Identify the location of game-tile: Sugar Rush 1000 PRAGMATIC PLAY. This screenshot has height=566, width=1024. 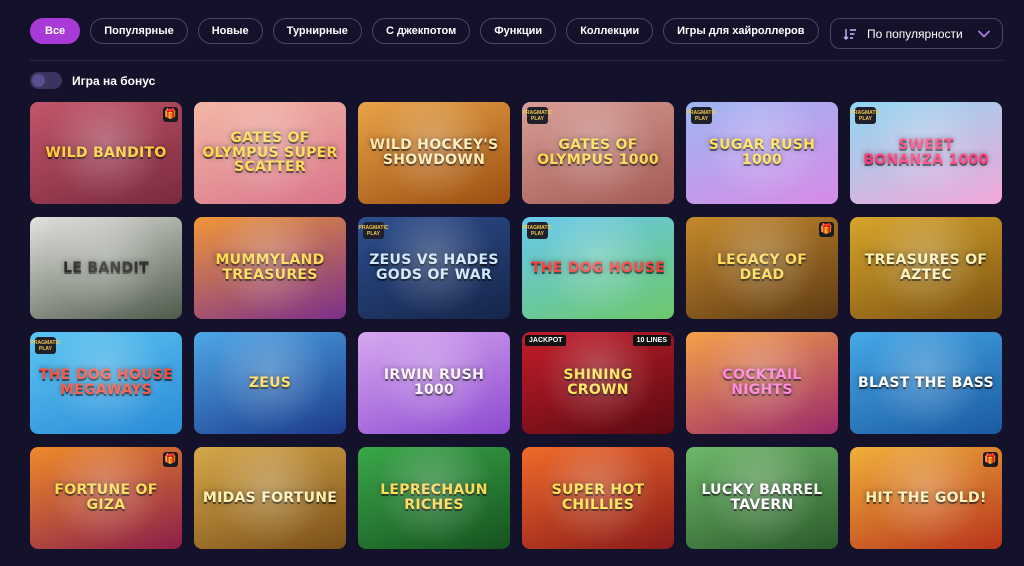
(762, 153).